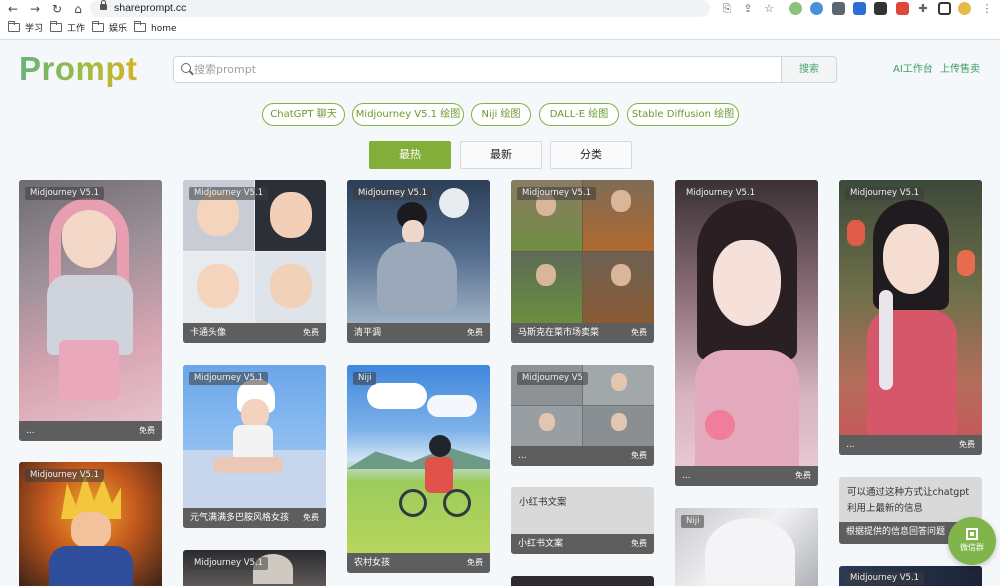  What do you see at coordinates (500, 9) in the screenshot?
I see `browser-toolbar: ← → ↻ ⌂ shareprompt.cc ⎘ ⇪ ☆ ✚ ⋮` at bounding box center [500, 9].